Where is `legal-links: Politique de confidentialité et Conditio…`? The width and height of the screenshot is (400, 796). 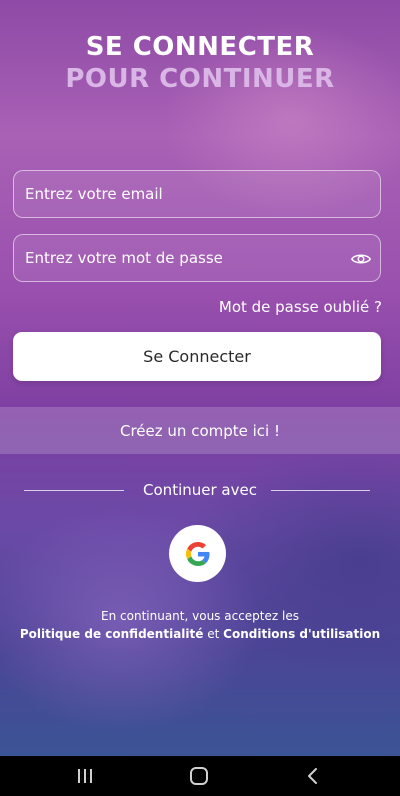 legal-links: Politique de confidentialité et Conditio… is located at coordinates (200, 634).